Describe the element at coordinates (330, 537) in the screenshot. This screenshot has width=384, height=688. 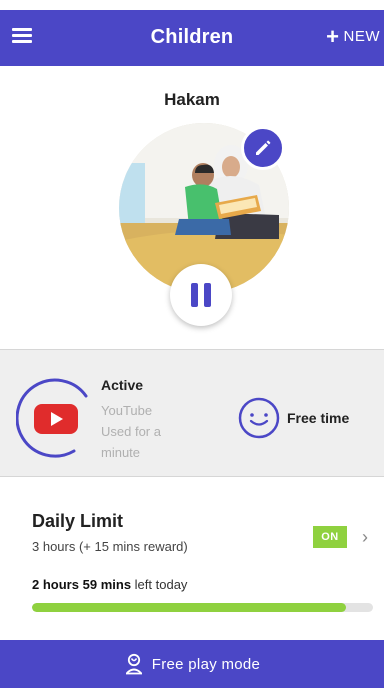
I see `daily-limit-toggle: ON` at that location.